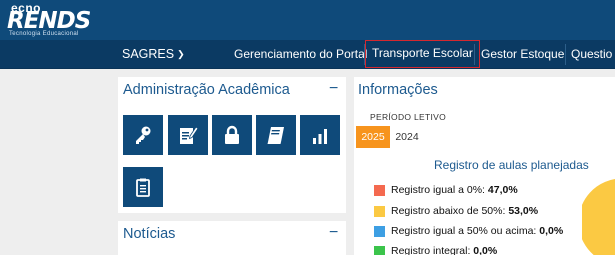 Image resolution: width=615 pixels, height=255 pixels. What do you see at coordinates (511, 165) in the screenshot?
I see `chart-title: Registro de aulas planejadas` at bounding box center [511, 165].